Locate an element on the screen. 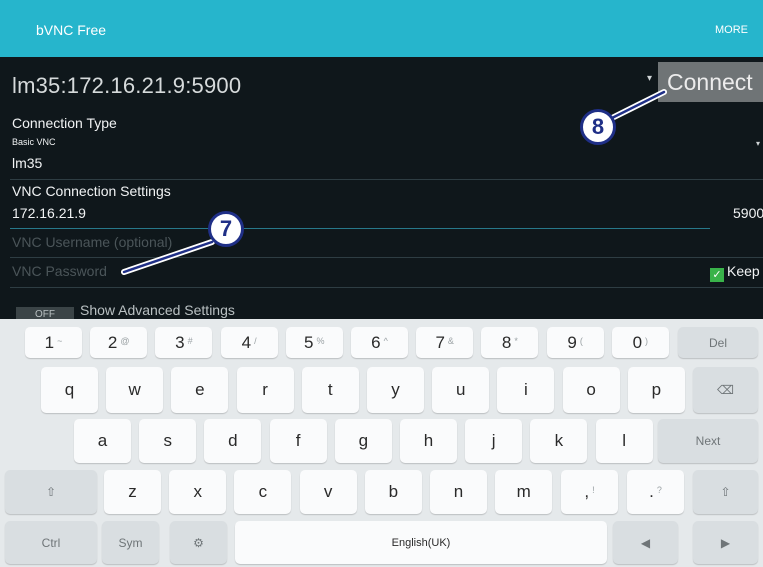 This screenshot has width=763, height=567. key-period: .? is located at coordinates (655, 492).